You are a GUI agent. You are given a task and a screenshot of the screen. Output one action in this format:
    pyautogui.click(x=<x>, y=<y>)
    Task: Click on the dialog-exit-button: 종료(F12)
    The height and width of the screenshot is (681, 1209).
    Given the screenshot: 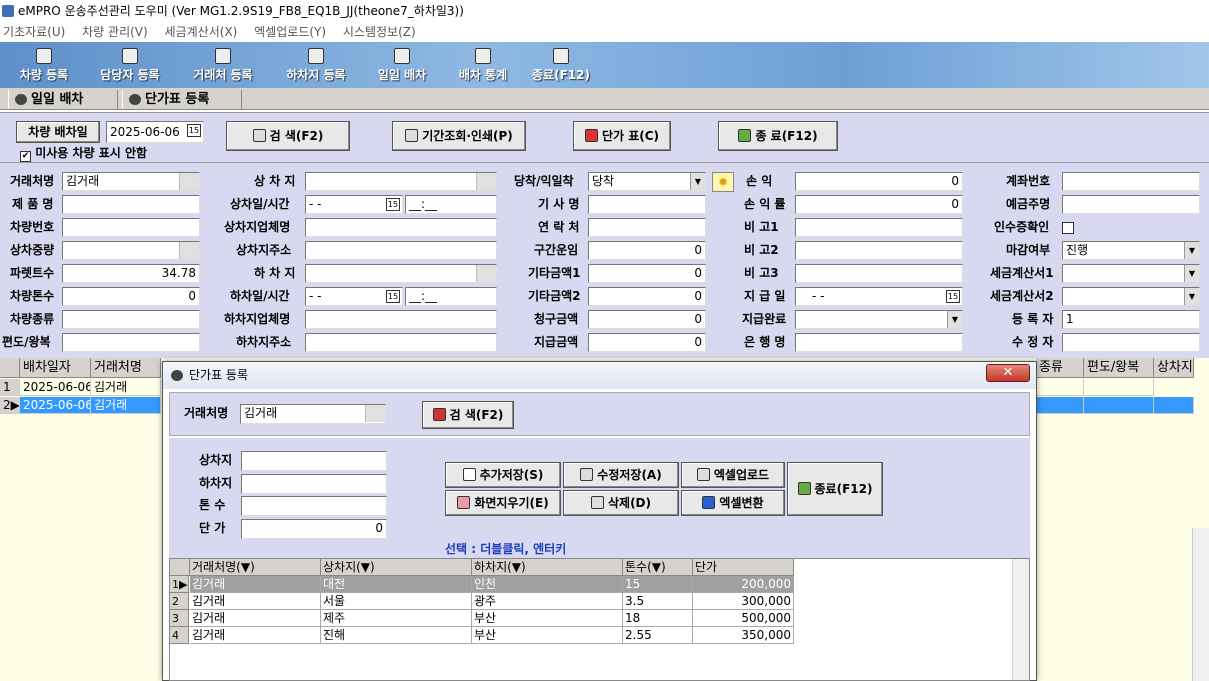 What is the action you would take?
    pyautogui.click(x=835, y=489)
    